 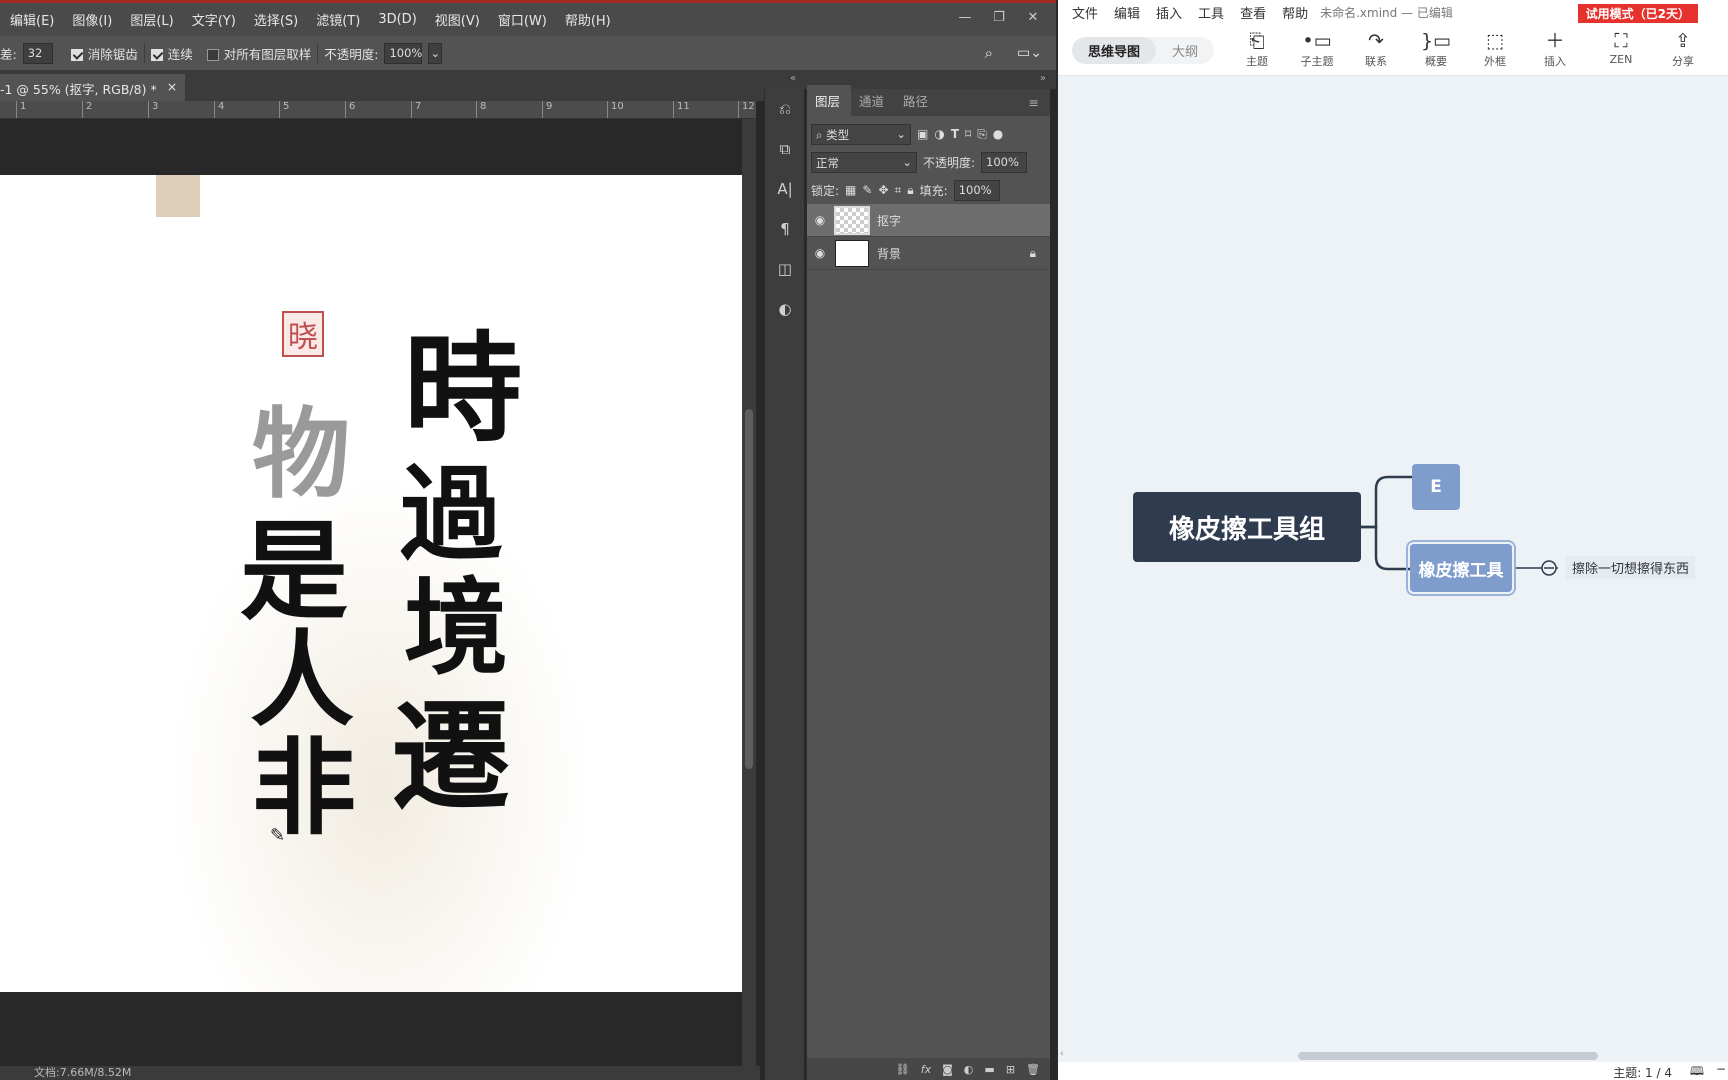 What do you see at coordinates (1376, 49) in the screenshot?
I see `relationship-button: ↷ 联系` at bounding box center [1376, 49].